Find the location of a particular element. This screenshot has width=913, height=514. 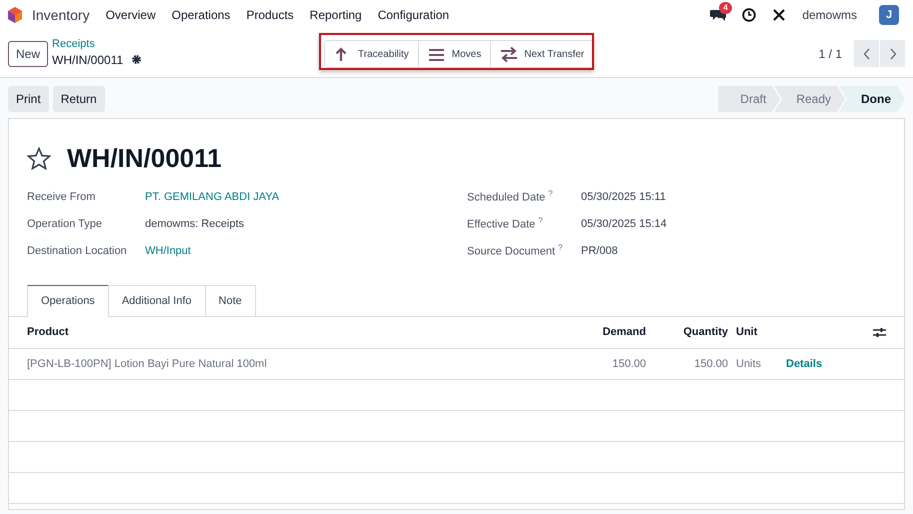

message-count: 4 is located at coordinates (725, 8).